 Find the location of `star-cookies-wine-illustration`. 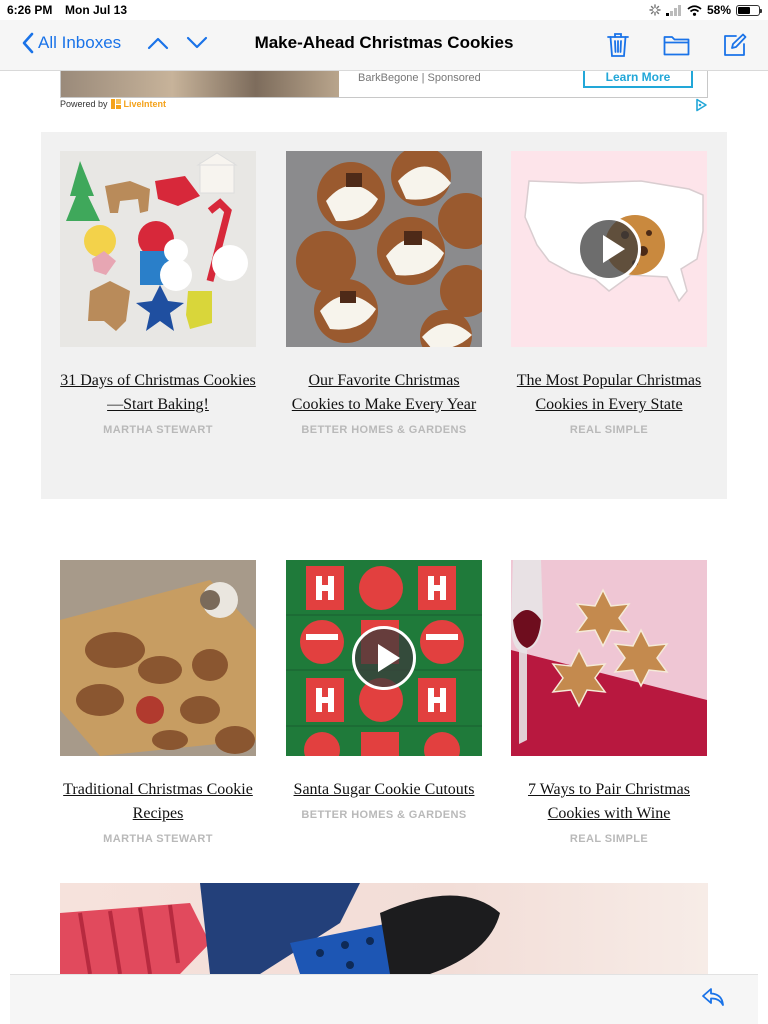

star-cookies-wine-illustration is located at coordinates (609, 658).